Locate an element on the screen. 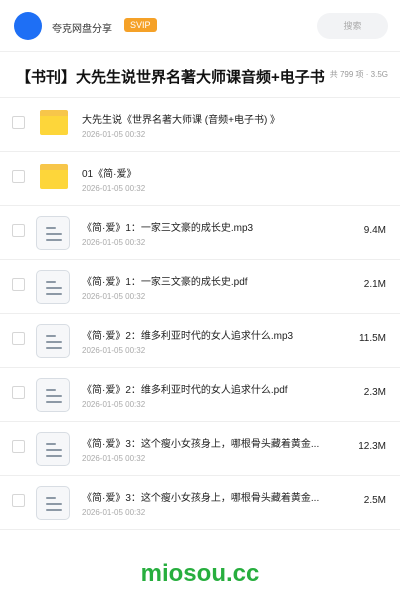 Image resolution: width=400 pixels, height=600 pixels. file-row: 《简·爱》1：一家三文豪的成长史.pdf 2026-01-05 00:32 2.1M is located at coordinates (200, 287).